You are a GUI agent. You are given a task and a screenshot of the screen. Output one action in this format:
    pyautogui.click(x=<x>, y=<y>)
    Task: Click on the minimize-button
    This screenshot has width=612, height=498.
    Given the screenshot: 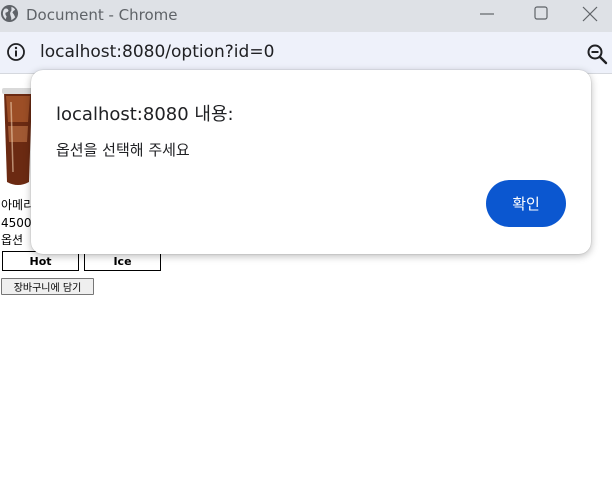 What is the action you would take?
    pyautogui.click(x=487, y=16)
    